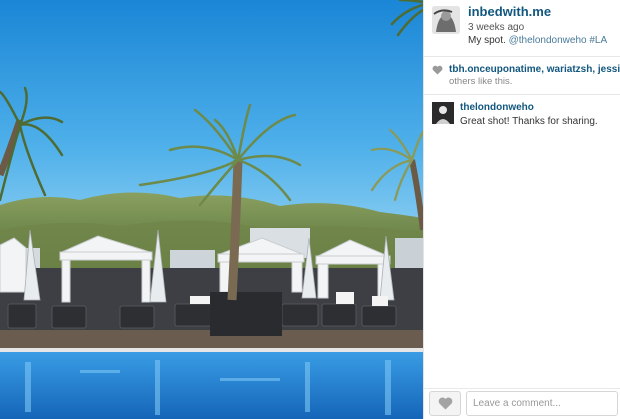 This screenshot has height=419, width=620. What do you see at coordinates (548, 40) in the screenshot?
I see `caption-mention-link: @thelondonweho` at bounding box center [548, 40].